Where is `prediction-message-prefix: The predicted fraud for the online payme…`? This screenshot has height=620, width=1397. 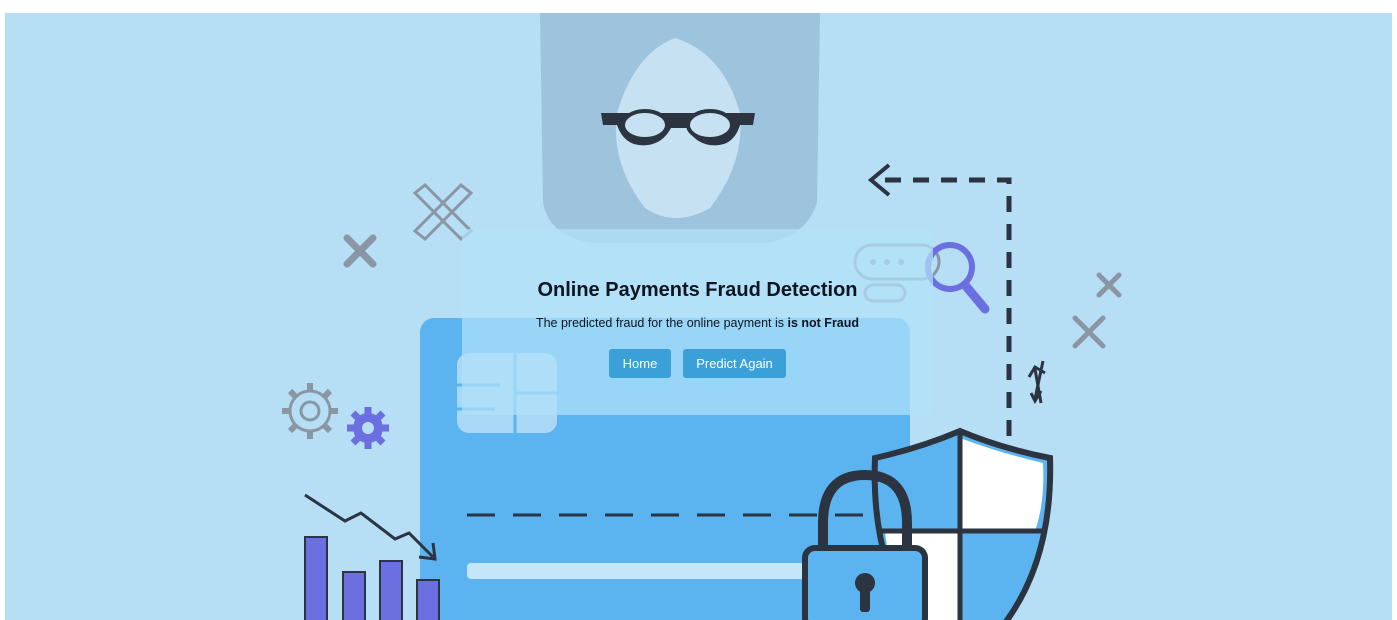 prediction-message-prefix: The predicted fraud for the online payme… is located at coordinates (661, 323).